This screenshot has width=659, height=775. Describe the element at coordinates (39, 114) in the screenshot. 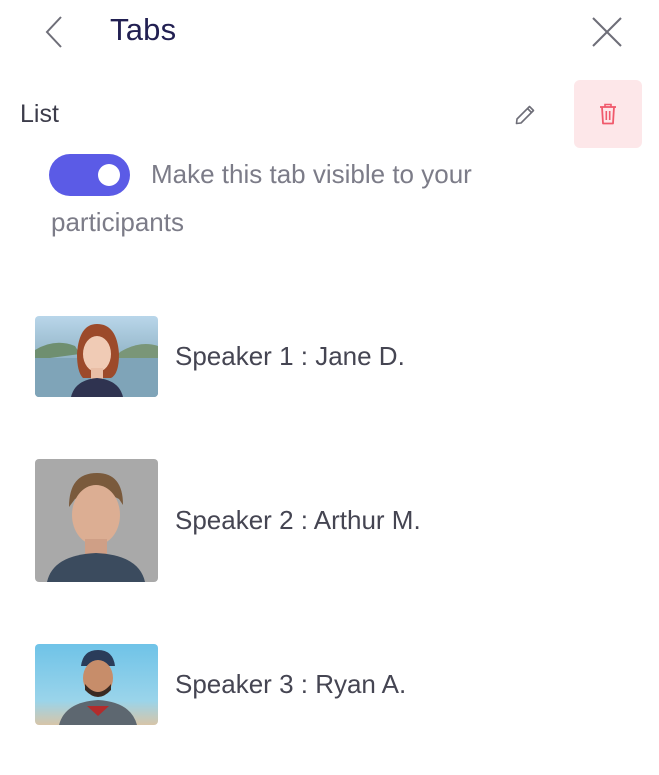

I see `section-label: List` at that location.